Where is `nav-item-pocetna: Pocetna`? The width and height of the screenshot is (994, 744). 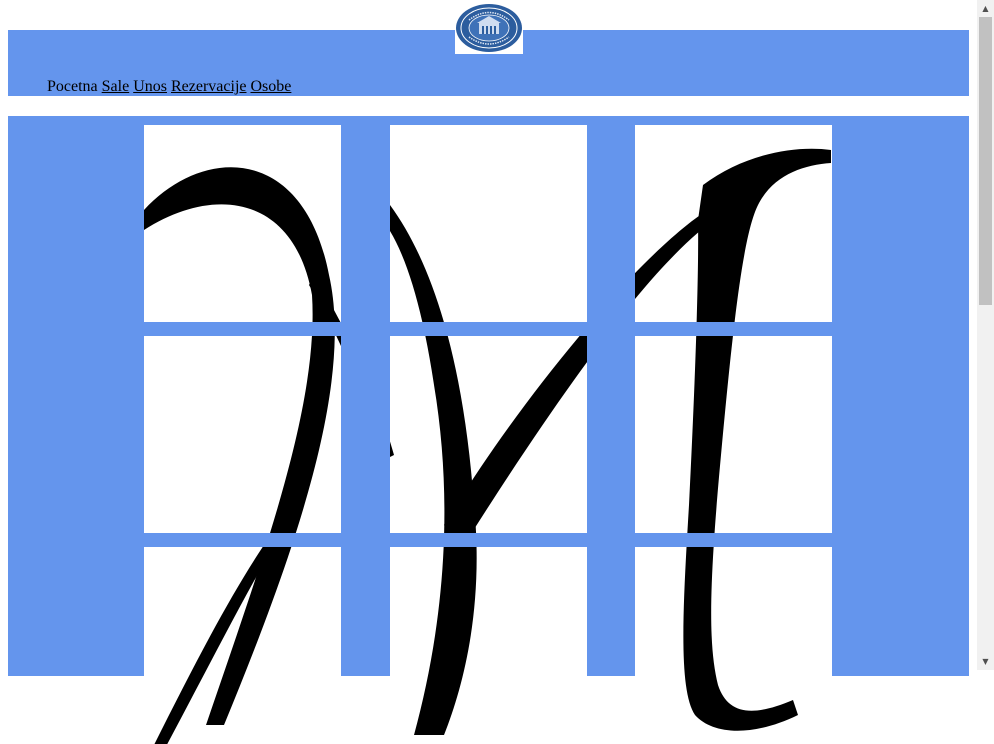 nav-item-pocetna: Pocetna is located at coordinates (72, 86).